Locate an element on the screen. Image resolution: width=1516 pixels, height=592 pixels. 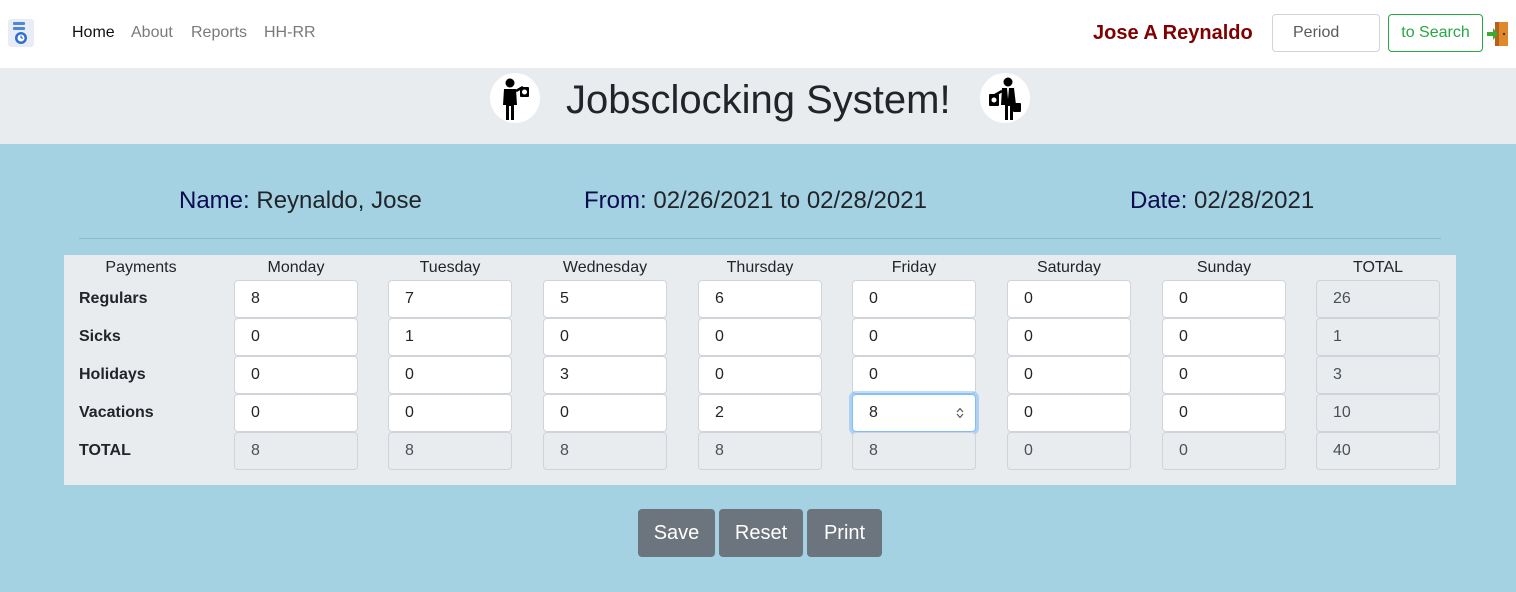
sicks-saturday-input is located at coordinates (1069, 337).